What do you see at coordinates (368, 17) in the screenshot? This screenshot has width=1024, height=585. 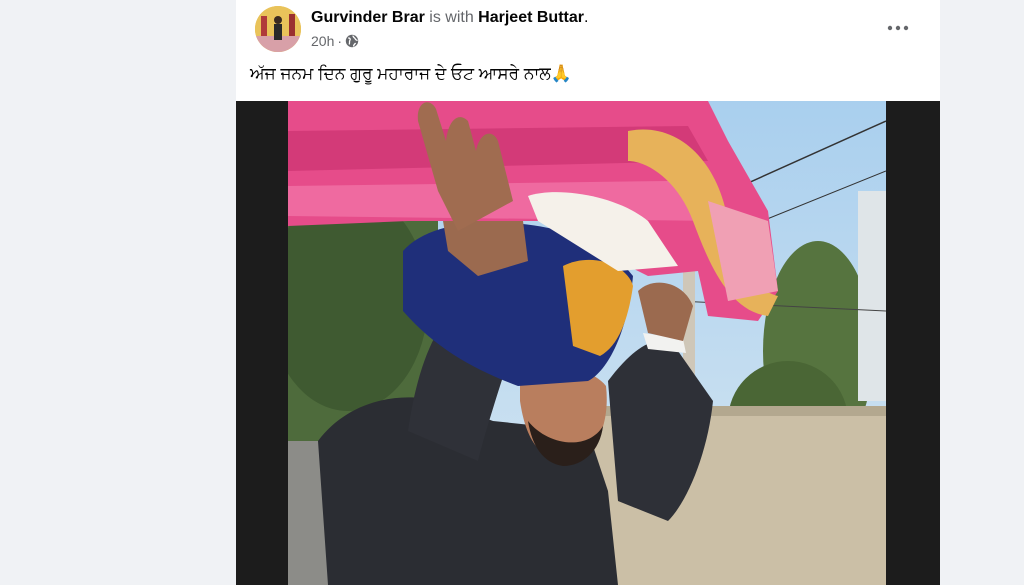 I see `author-name: Gurvinder Brar` at bounding box center [368, 17].